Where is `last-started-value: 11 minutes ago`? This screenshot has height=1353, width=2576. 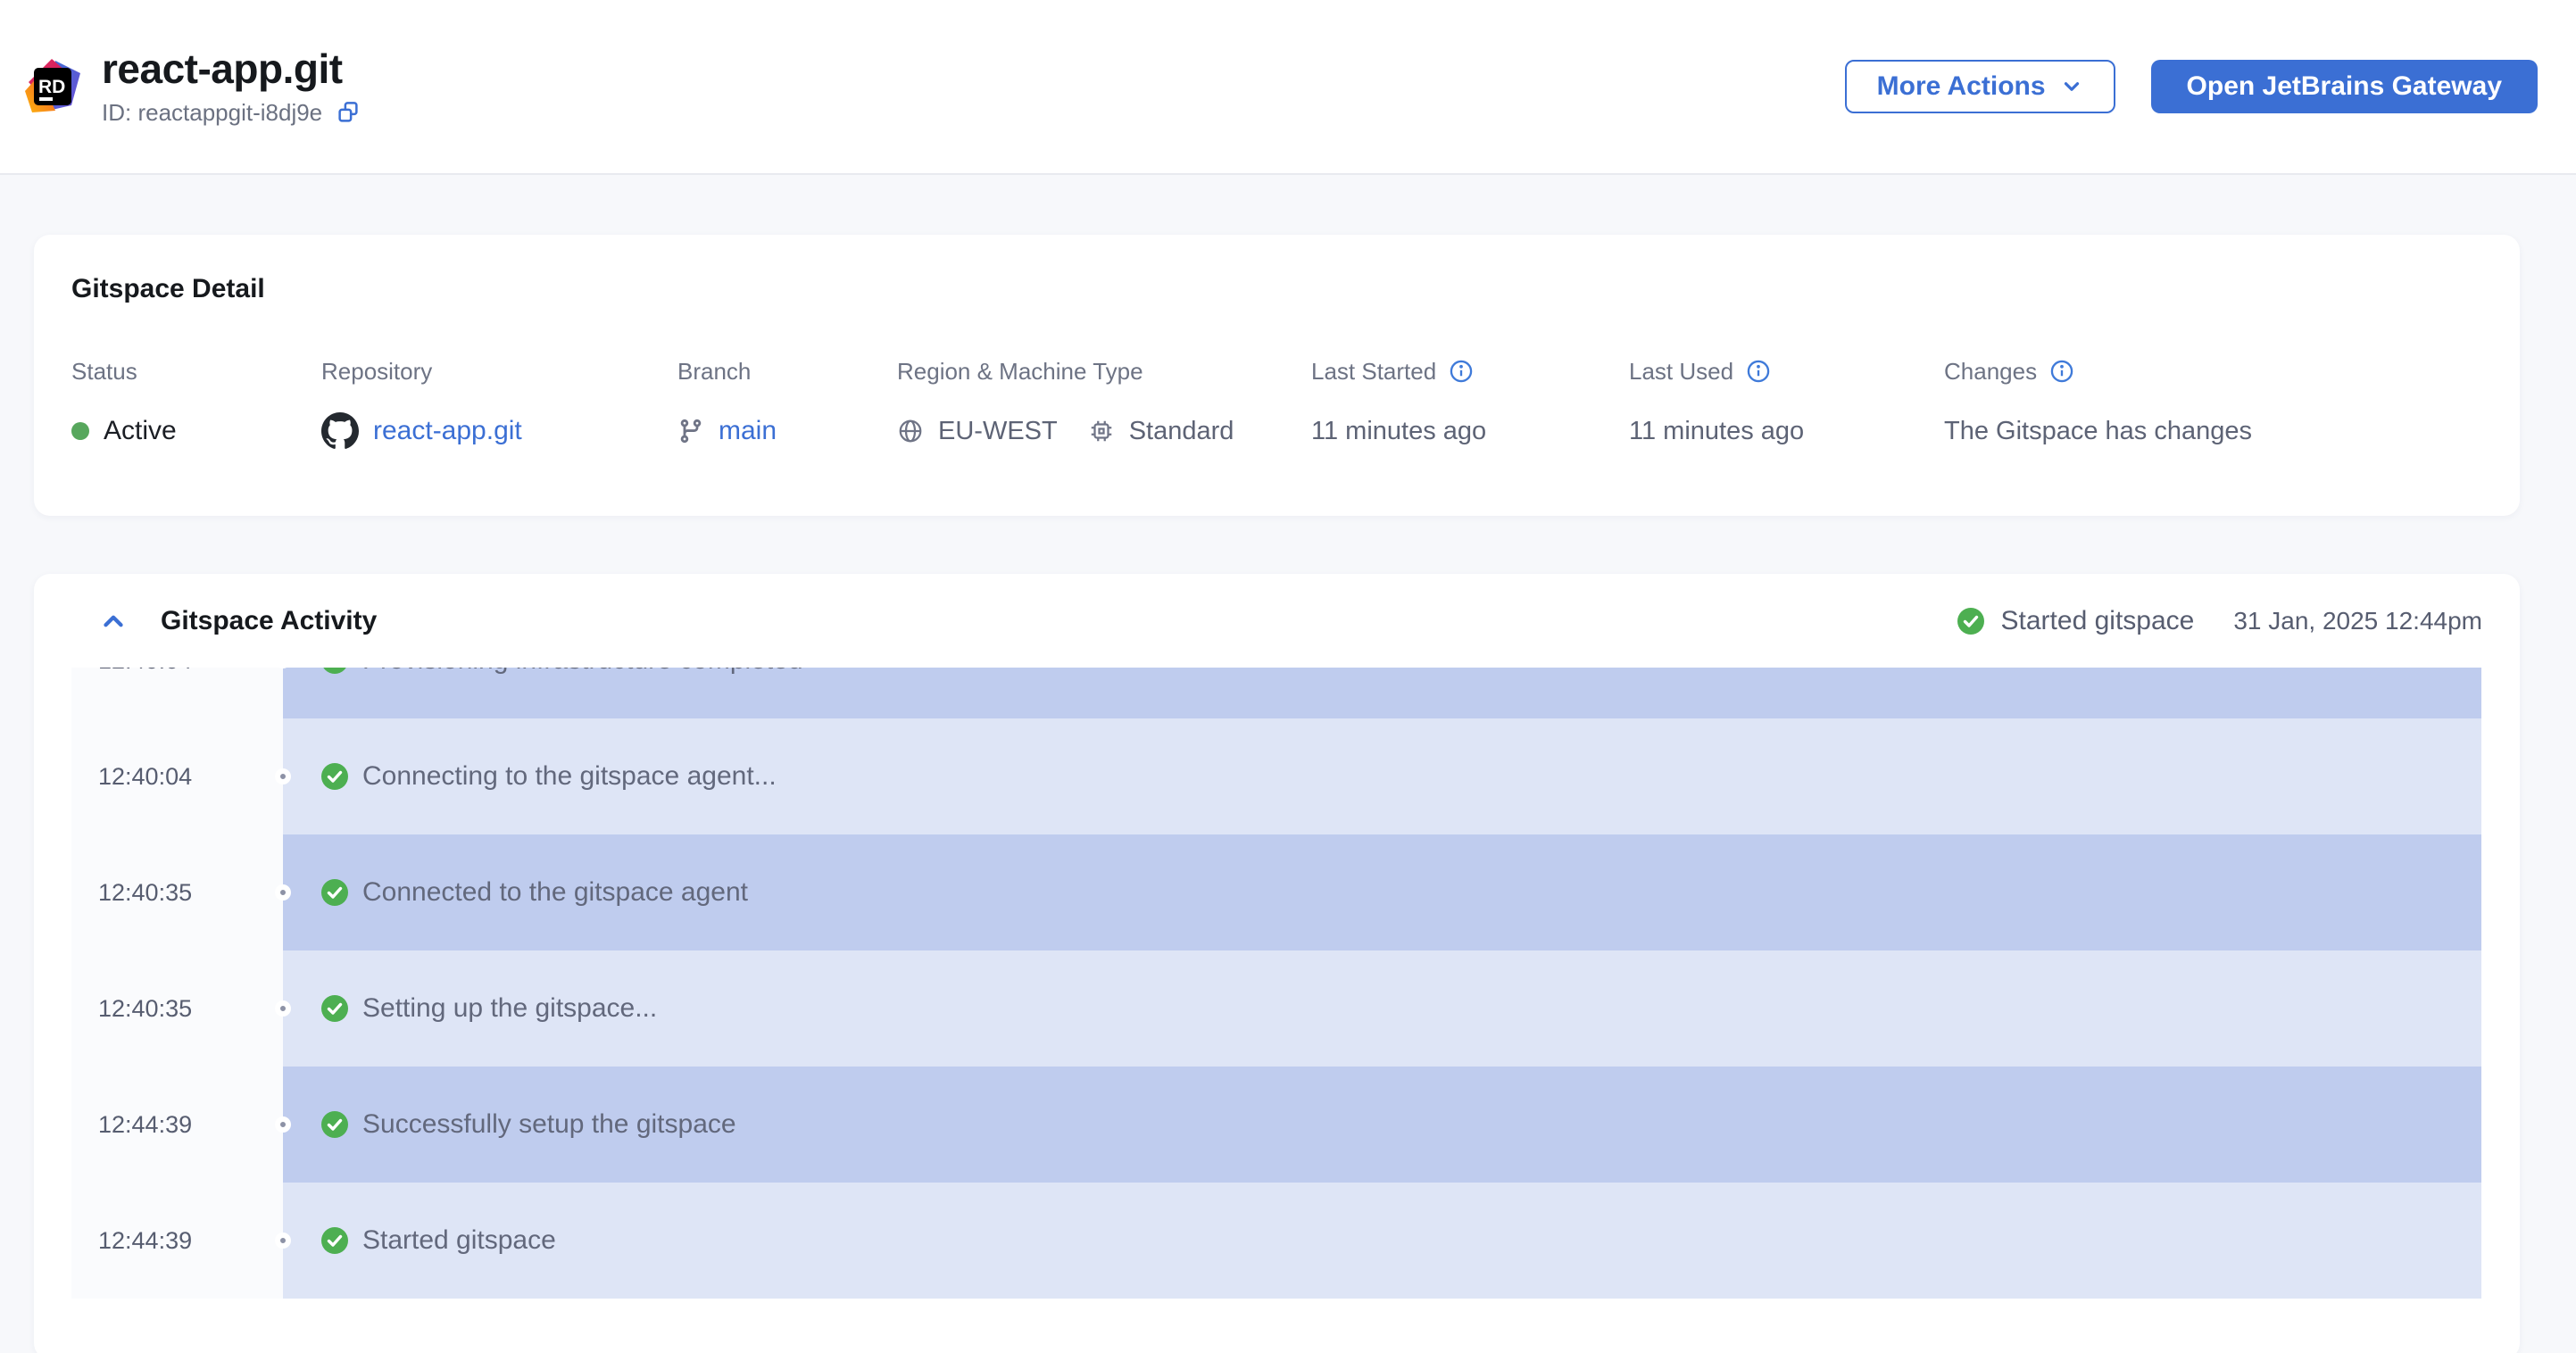
last-started-value: 11 minutes ago is located at coordinates (1399, 430).